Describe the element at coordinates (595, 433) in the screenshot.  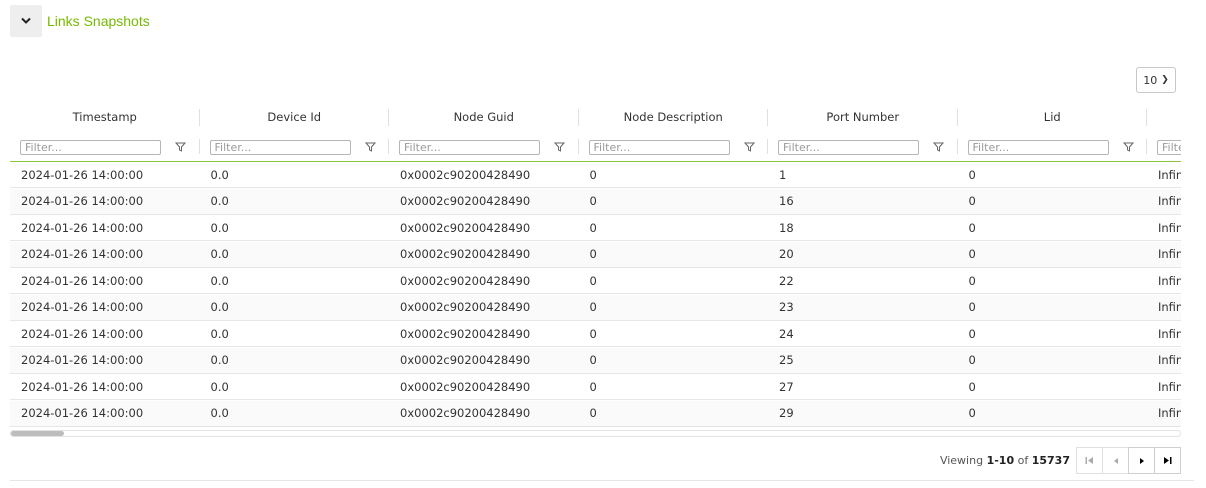
I see `horizontal-scrollbar` at that location.